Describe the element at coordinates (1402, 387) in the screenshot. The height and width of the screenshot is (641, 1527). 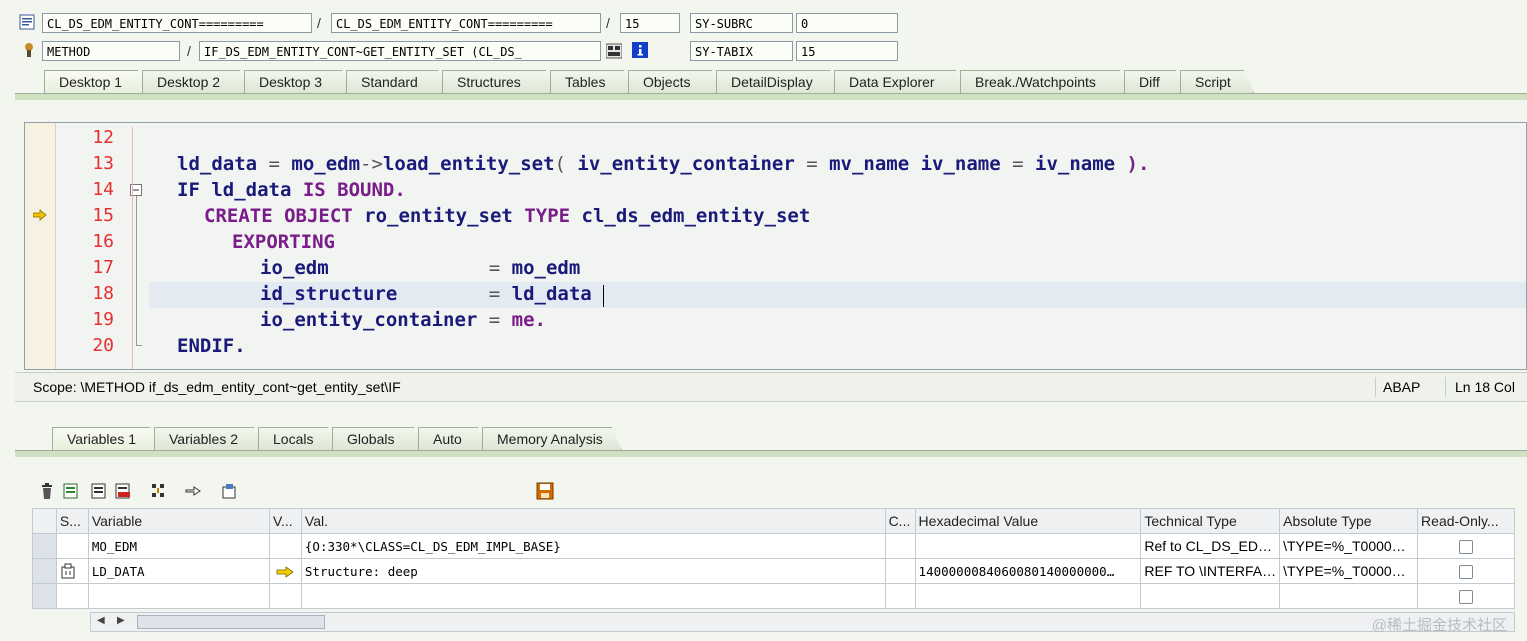
I see `language-label: ABAP` at that location.